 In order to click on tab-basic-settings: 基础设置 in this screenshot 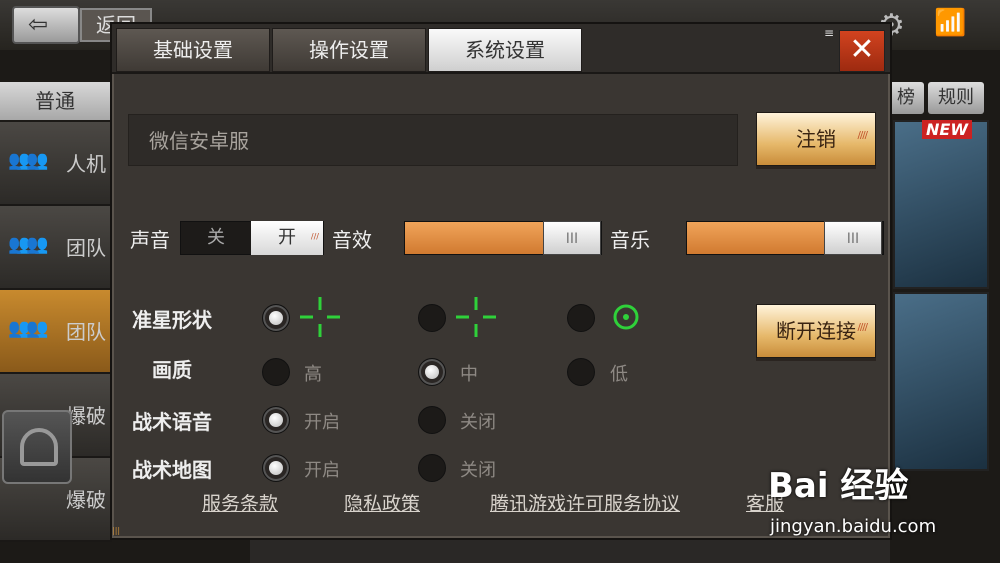, I will do `click(193, 50)`.